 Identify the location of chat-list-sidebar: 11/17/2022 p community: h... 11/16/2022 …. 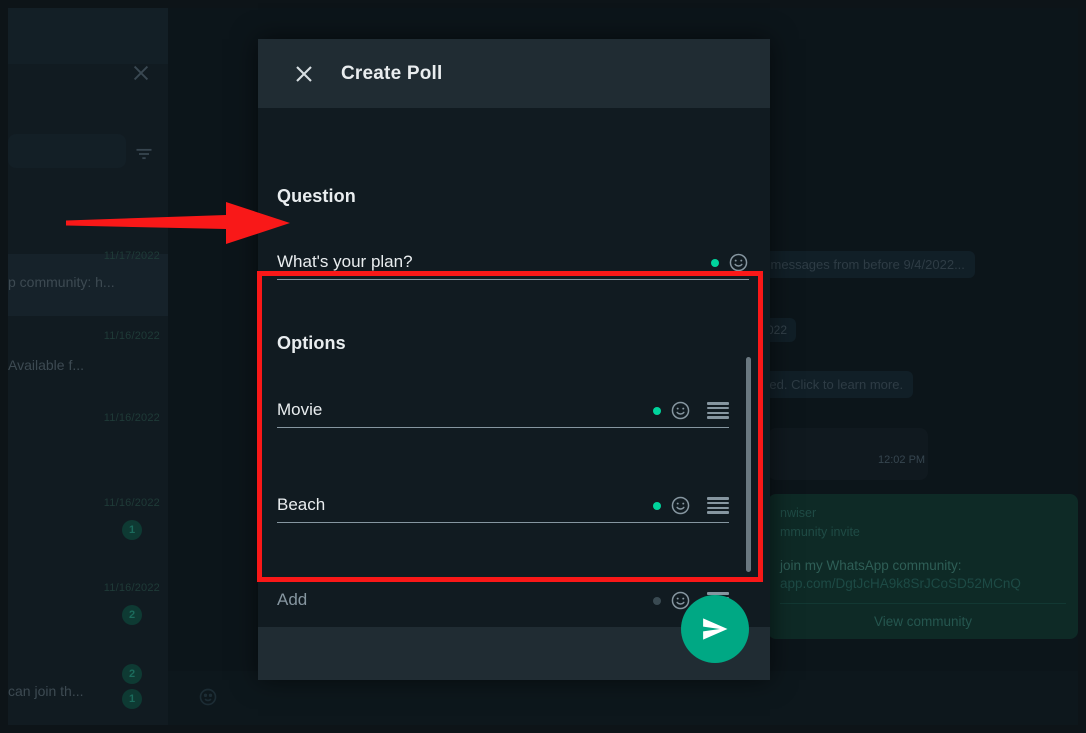
(88, 366).